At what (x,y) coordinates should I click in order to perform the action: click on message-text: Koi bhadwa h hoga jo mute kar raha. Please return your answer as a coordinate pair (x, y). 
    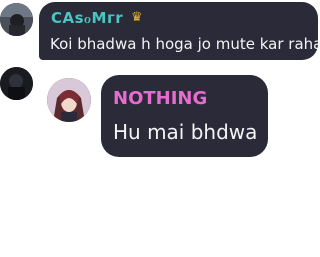
    Looking at the image, I should click on (185, 44).